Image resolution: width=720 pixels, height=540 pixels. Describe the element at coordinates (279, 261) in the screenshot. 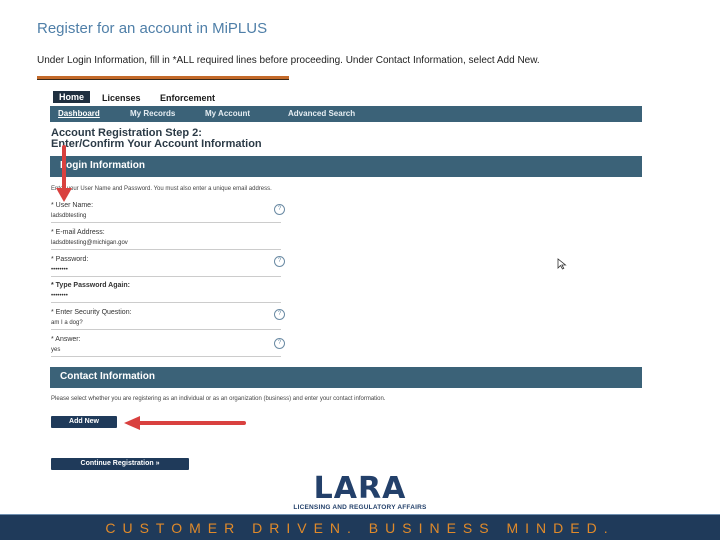

I see `password-help-icon: ?` at that location.